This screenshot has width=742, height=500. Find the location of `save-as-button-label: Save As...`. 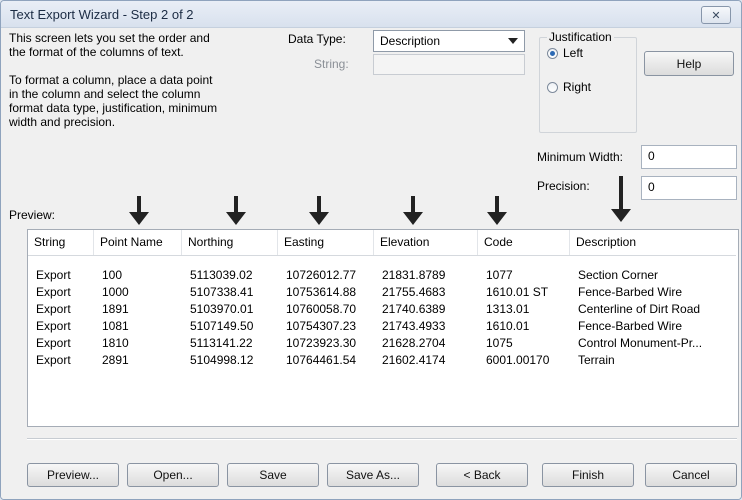

save-as-button-label: Save As... is located at coordinates (373, 475).